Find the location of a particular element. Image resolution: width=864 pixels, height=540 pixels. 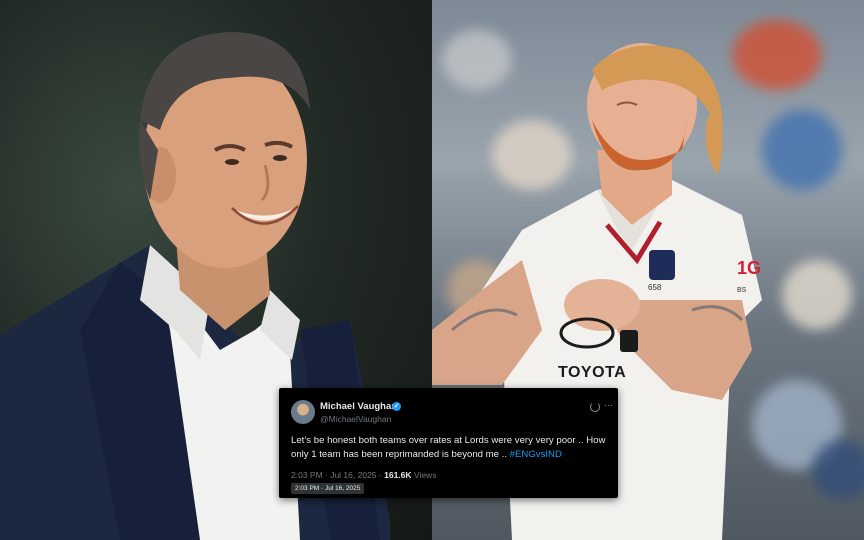

tweet-timestamp: 2:03 PM · Jul 16, 2025 is located at coordinates (334, 475).